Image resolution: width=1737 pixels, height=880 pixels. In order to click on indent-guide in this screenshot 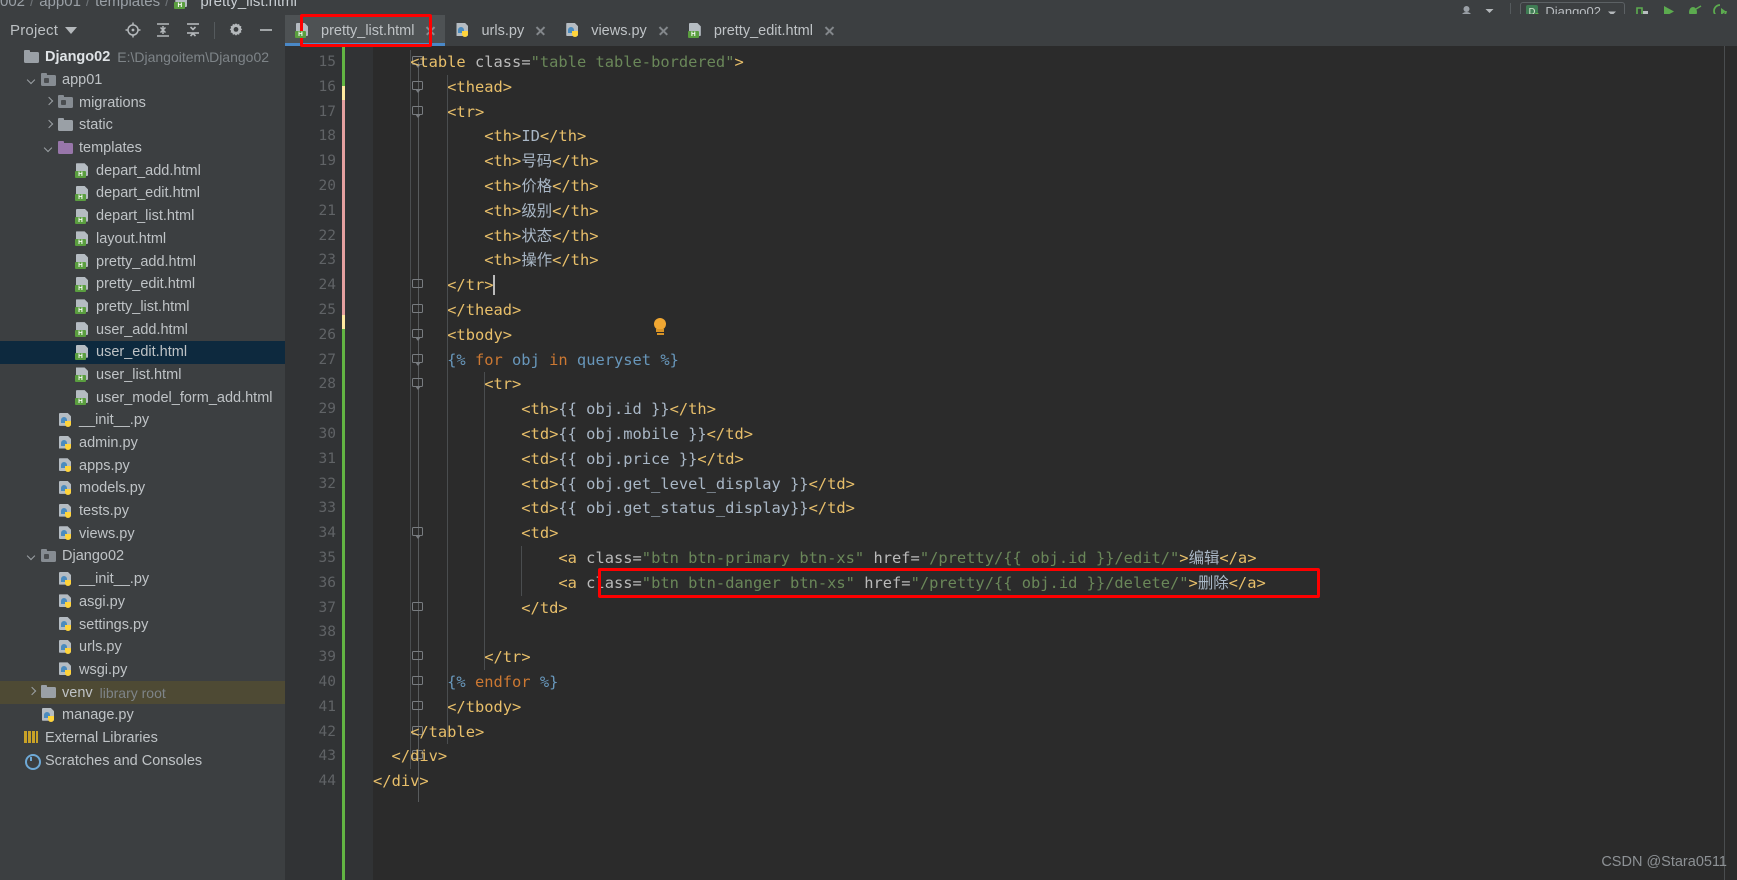, I will do `click(484, 521)`.